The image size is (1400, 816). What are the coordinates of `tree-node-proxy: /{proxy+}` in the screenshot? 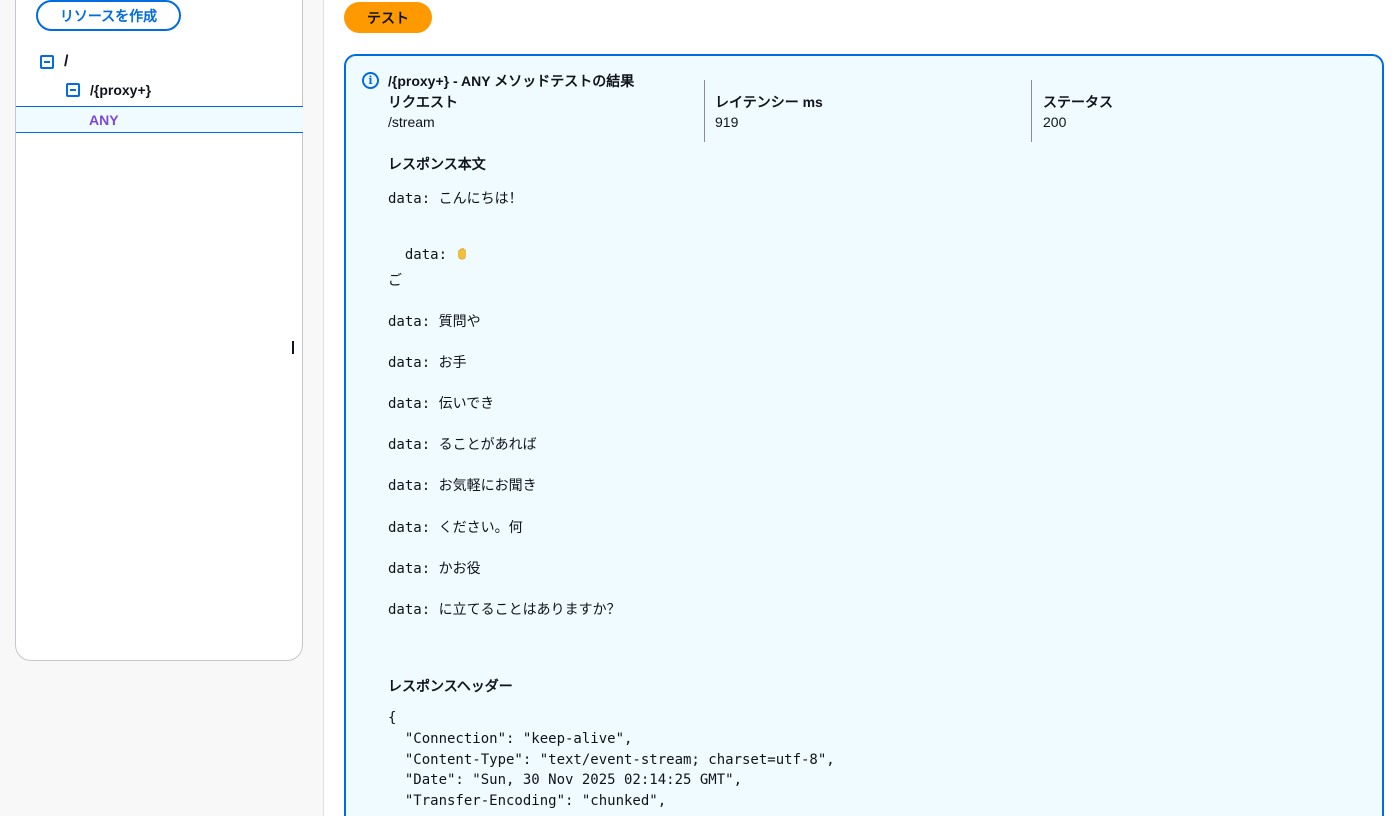 It's located at (108, 90).